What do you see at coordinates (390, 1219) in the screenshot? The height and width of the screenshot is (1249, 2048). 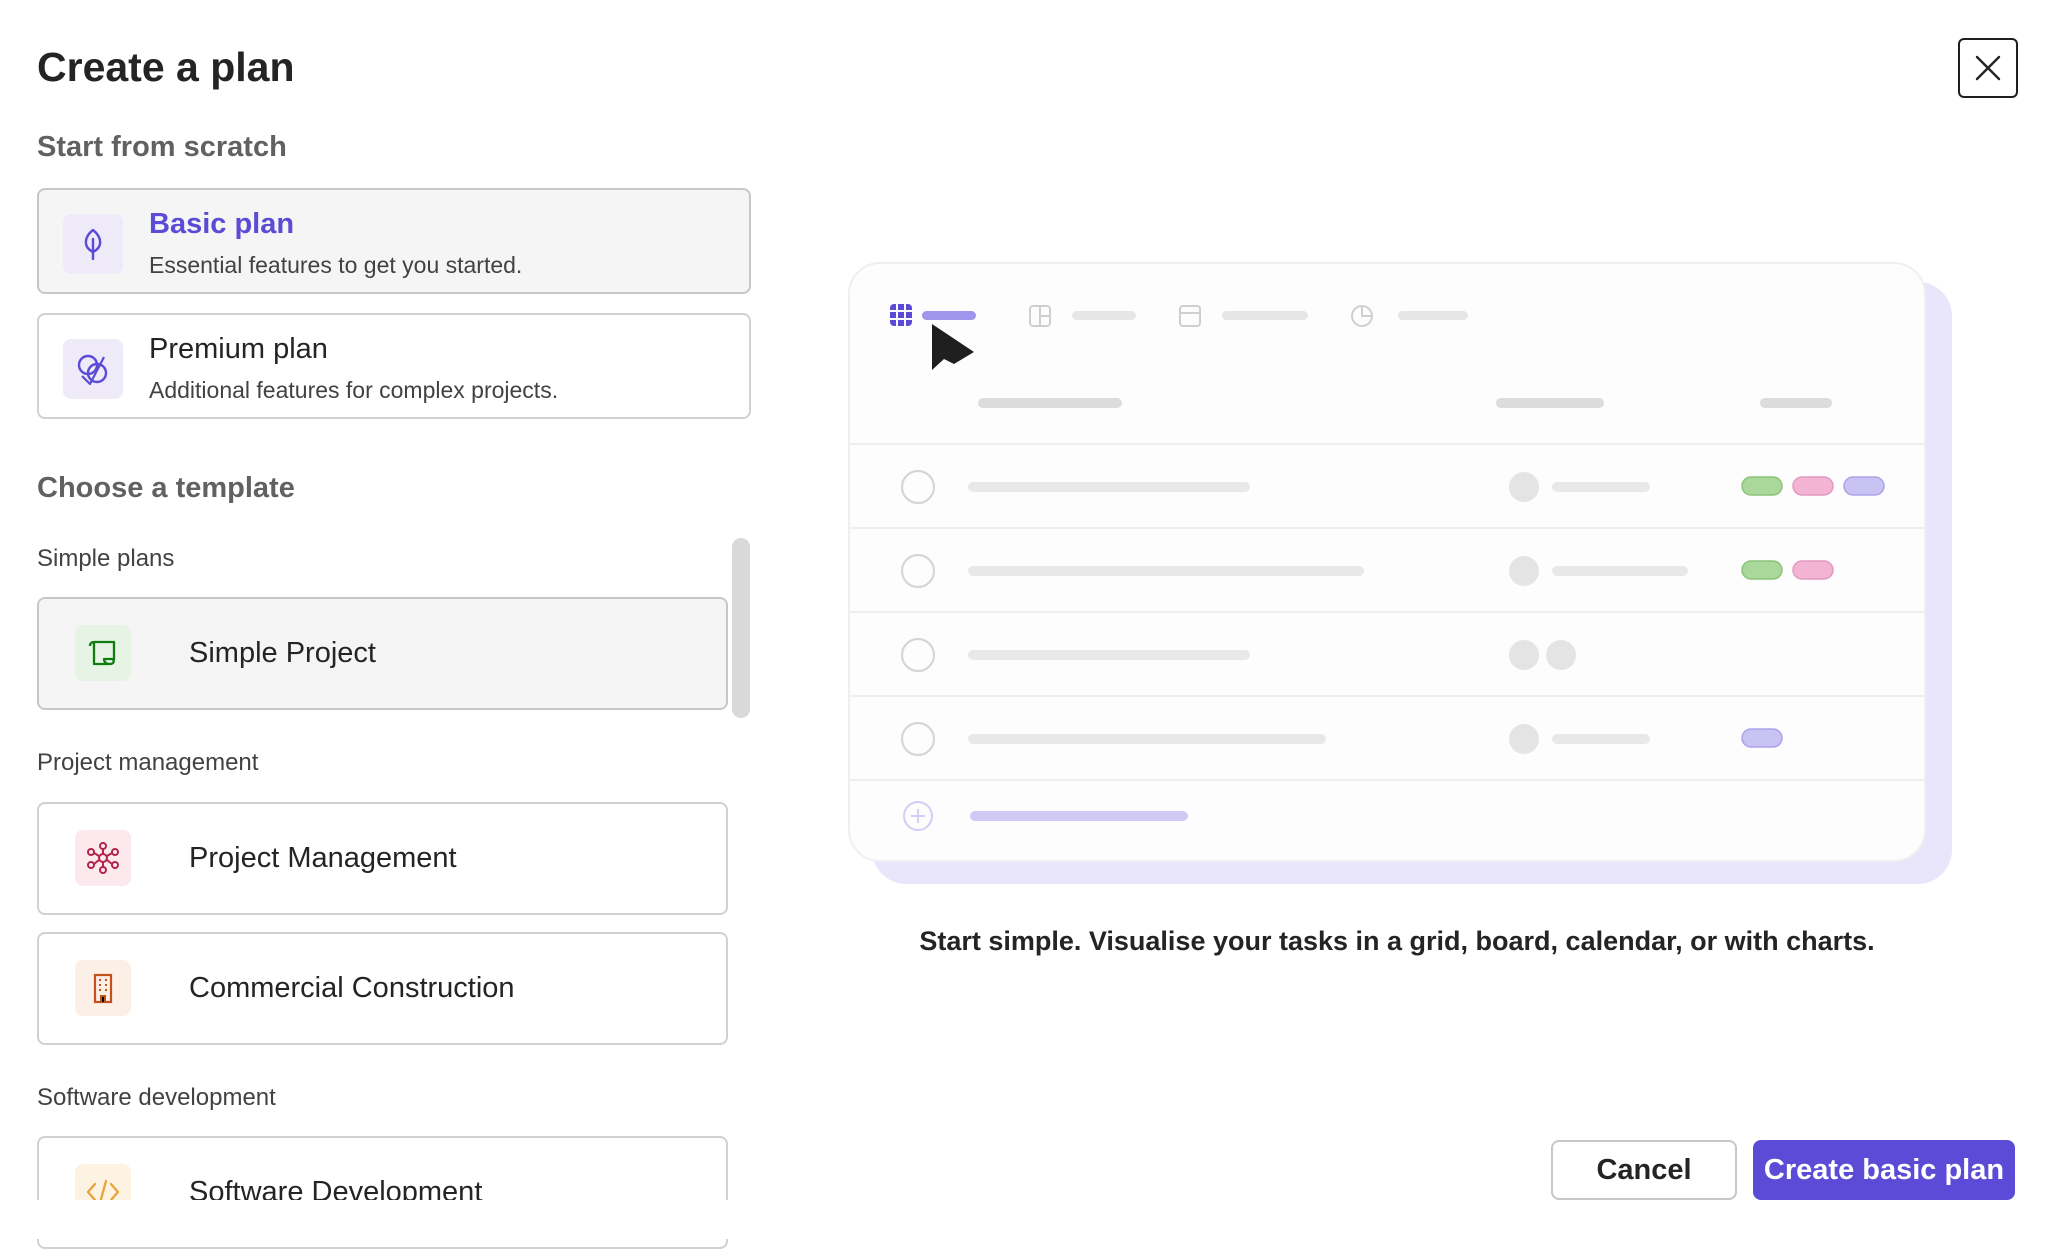 I see `list-fade` at bounding box center [390, 1219].